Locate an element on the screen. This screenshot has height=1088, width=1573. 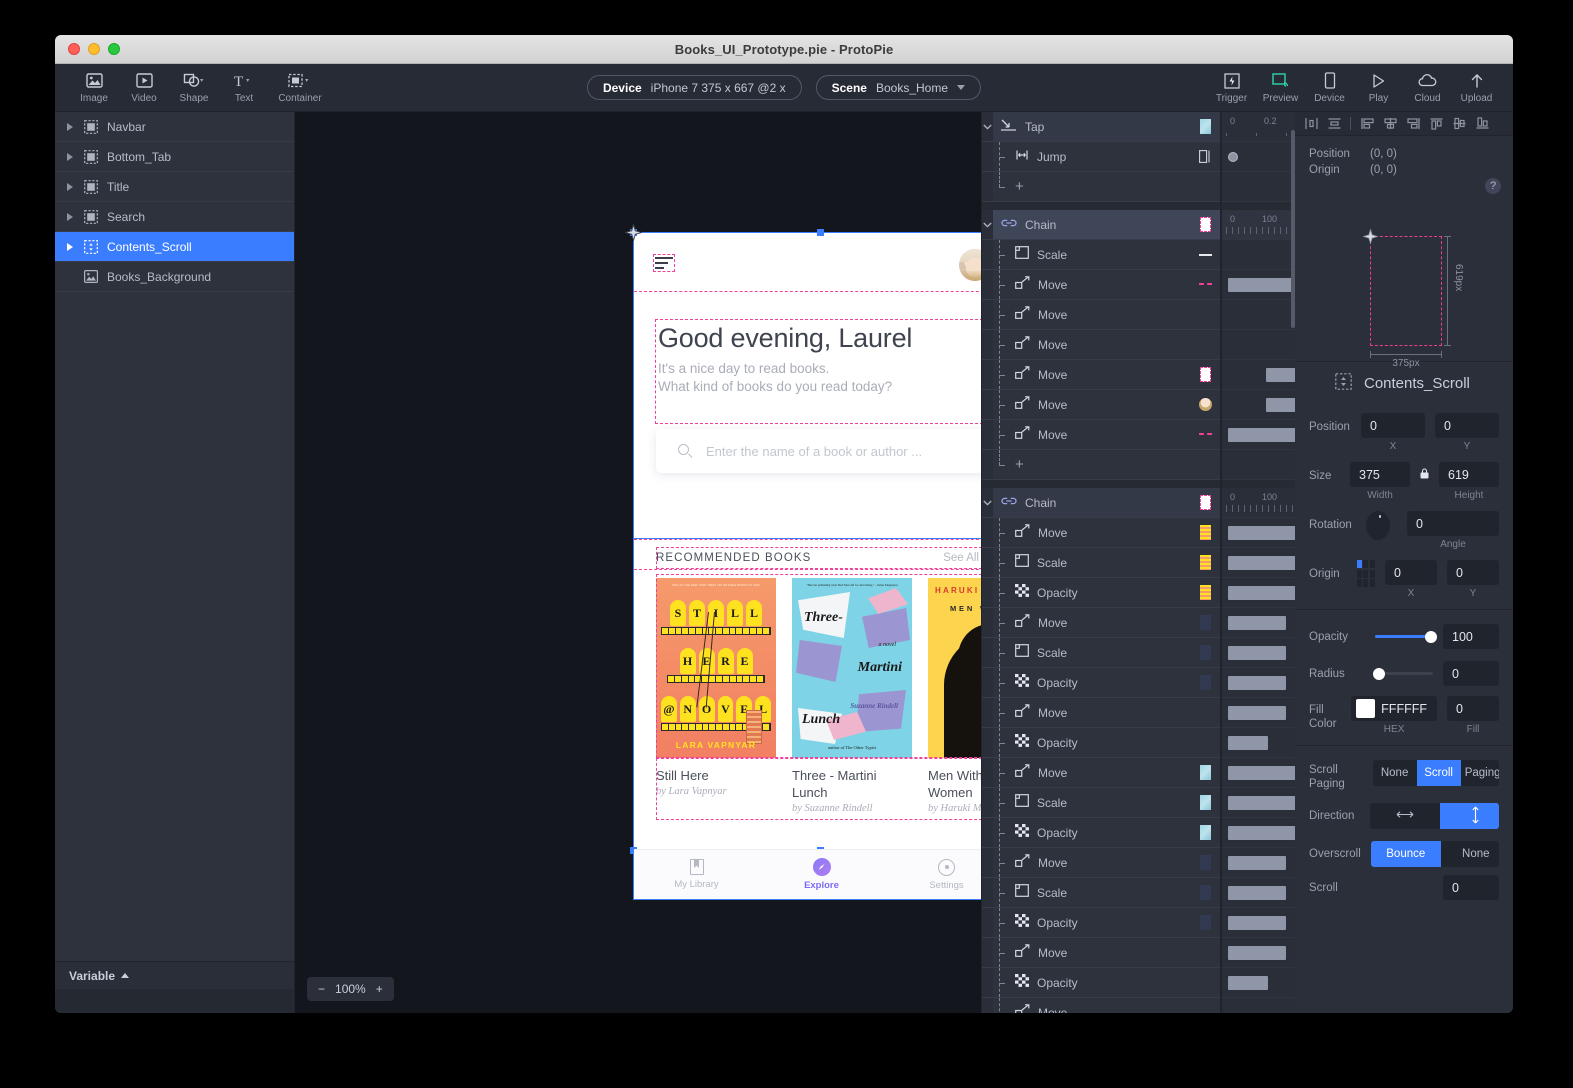
tab-my-library: My Library is located at coordinates (696, 874).